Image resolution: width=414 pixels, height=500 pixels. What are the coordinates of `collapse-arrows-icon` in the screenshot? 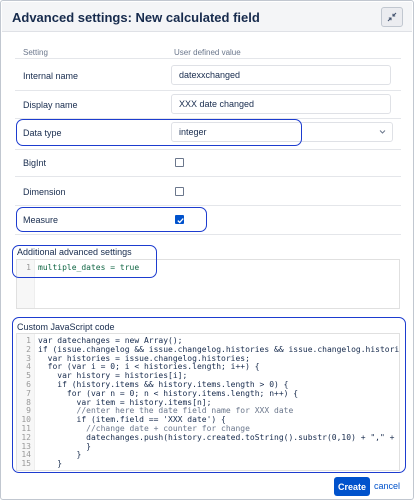 It's located at (392, 17).